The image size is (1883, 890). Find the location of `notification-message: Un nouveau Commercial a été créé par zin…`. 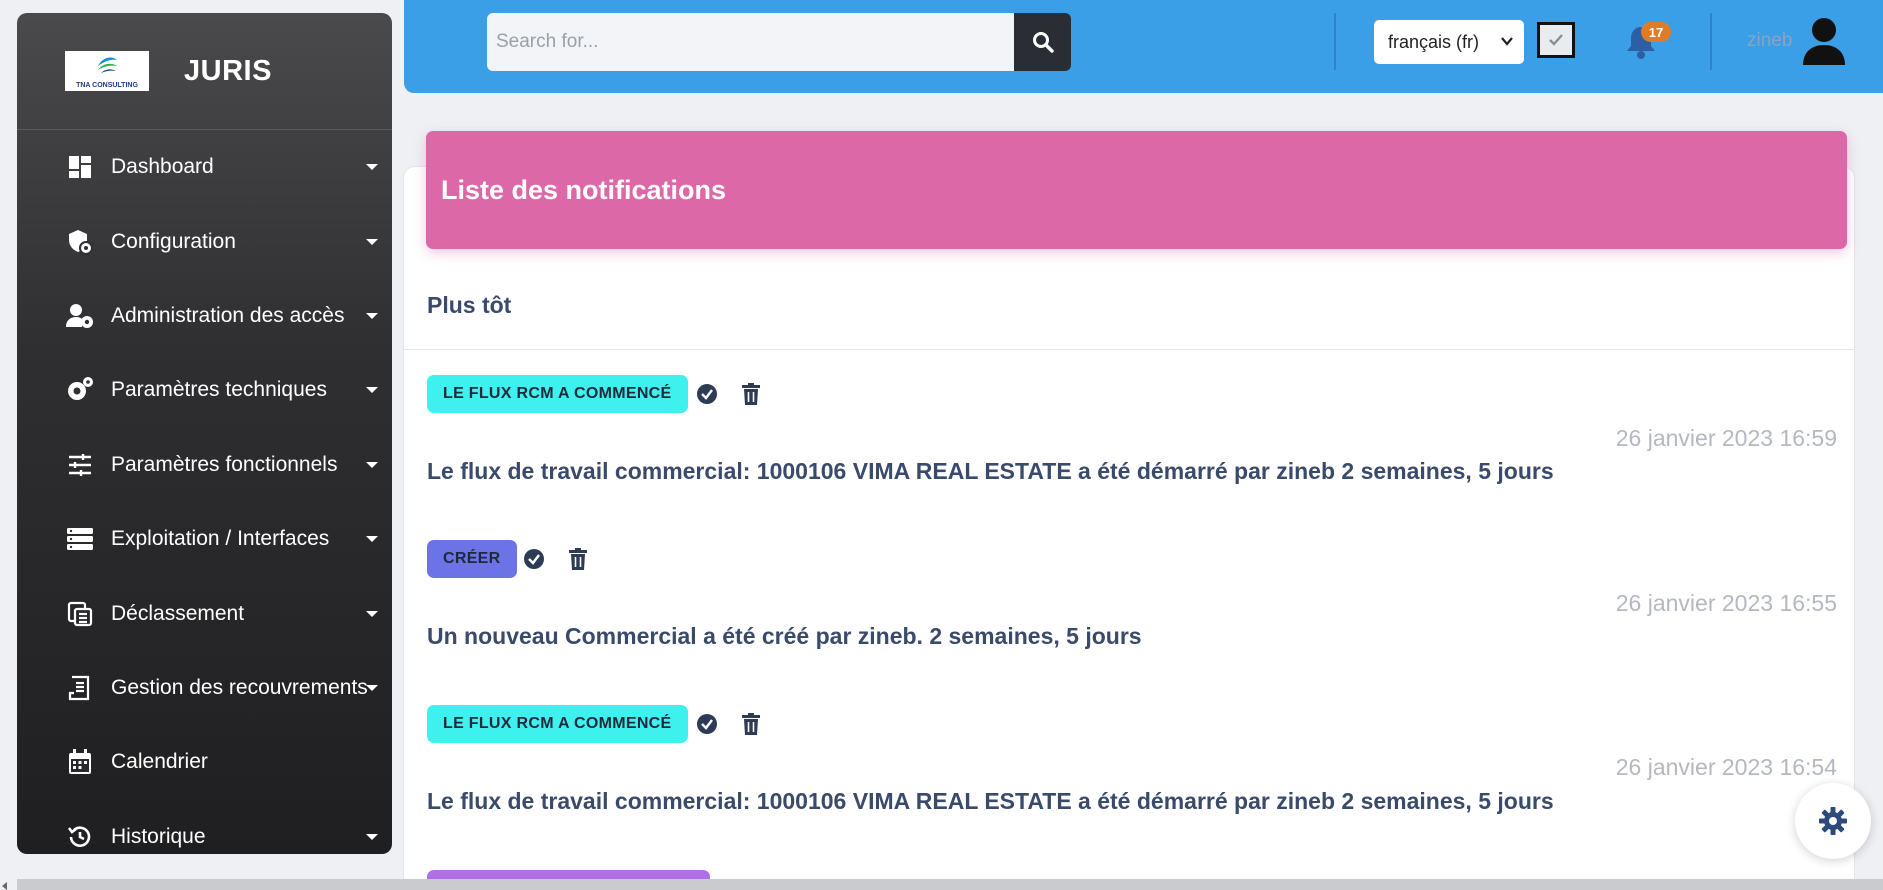

notification-message: Un nouveau Commercial a été créé par zin… is located at coordinates (784, 636).